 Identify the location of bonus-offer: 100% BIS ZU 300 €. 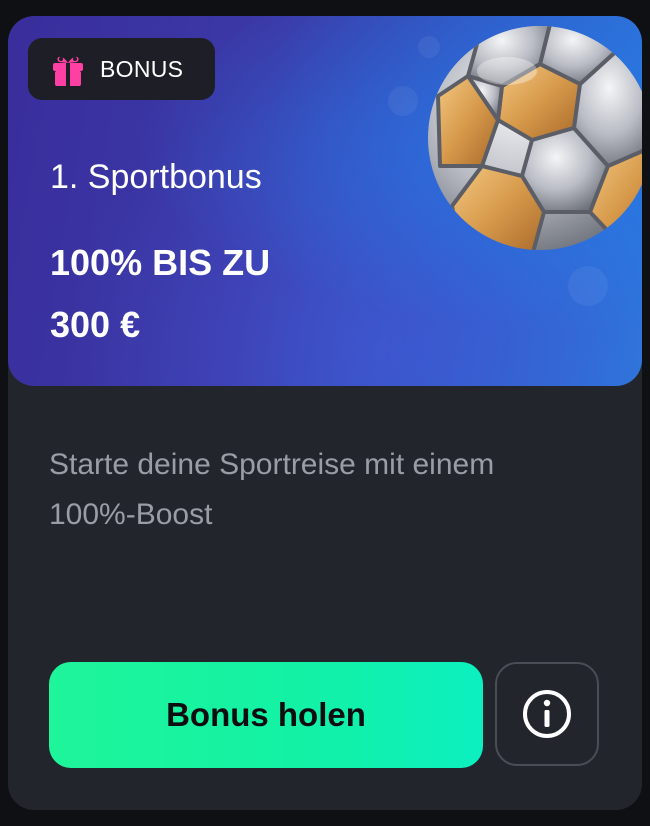
(220, 294).